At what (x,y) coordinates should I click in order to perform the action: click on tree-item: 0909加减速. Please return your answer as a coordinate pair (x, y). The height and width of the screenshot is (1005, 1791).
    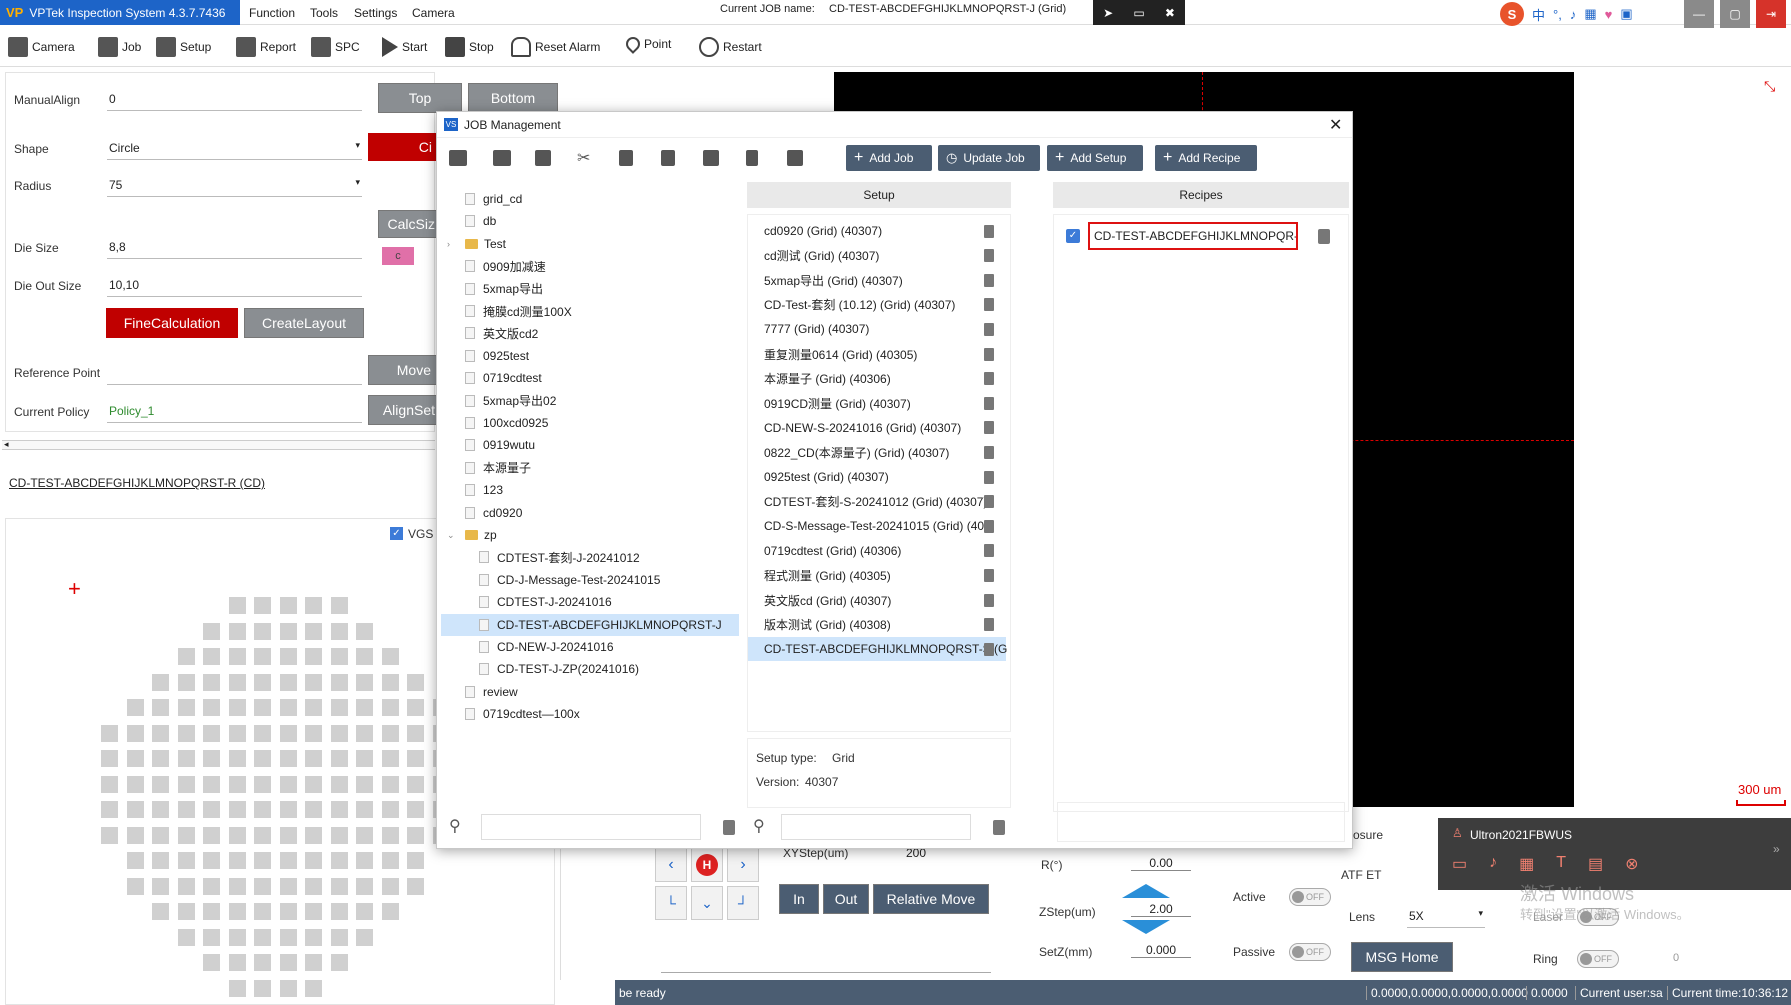
    Looking at the image, I should click on (590, 266).